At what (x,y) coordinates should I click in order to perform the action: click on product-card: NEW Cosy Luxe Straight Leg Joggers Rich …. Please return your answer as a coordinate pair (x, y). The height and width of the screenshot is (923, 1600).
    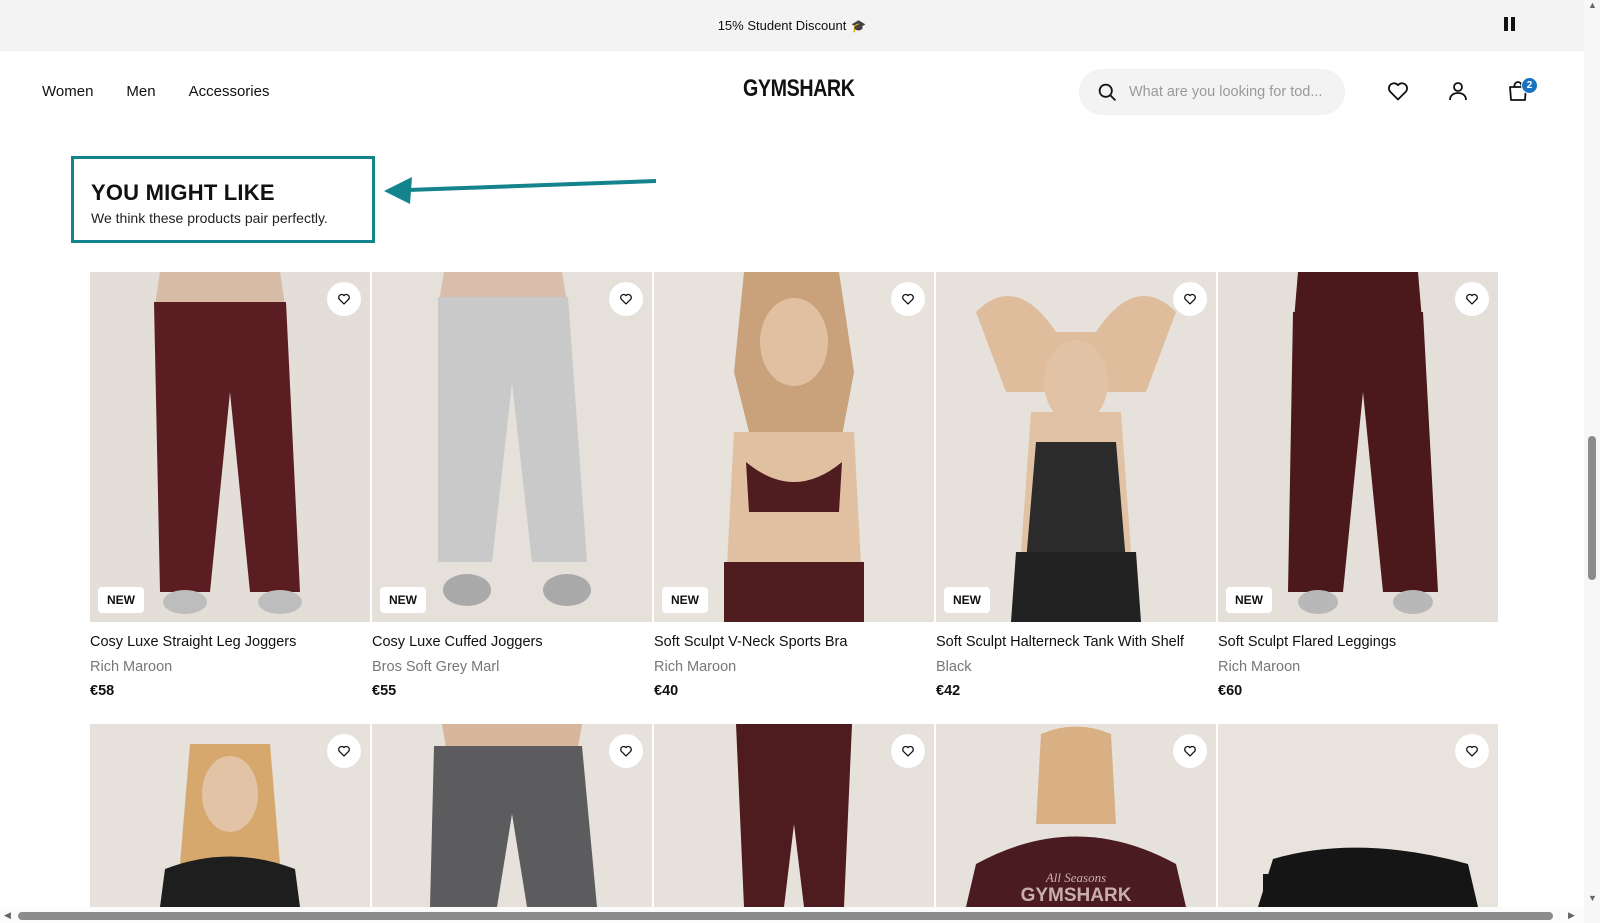
    Looking at the image, I should click on (230, 485).